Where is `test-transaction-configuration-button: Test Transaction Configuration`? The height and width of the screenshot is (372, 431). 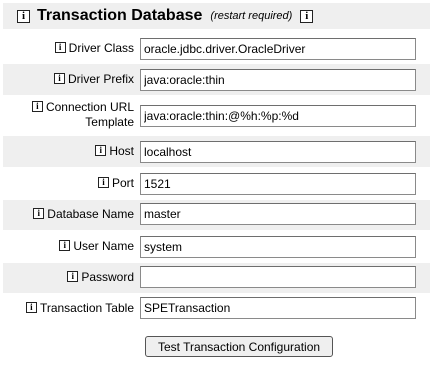
test-transaction-configuration-button: Test Transaction Configuration is located at coordinates (239, 346).